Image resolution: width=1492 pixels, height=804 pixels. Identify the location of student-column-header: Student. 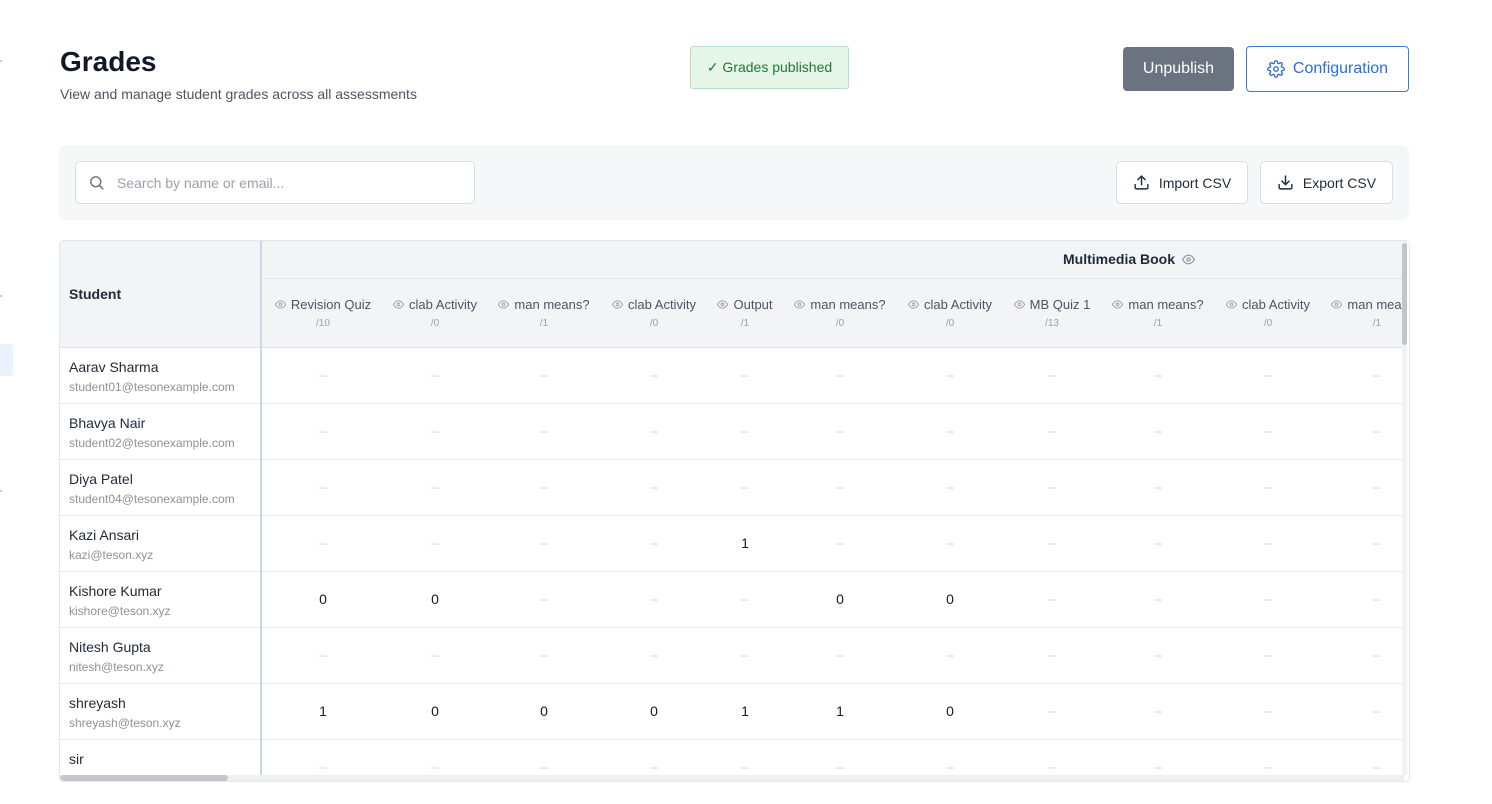
(160, 294).